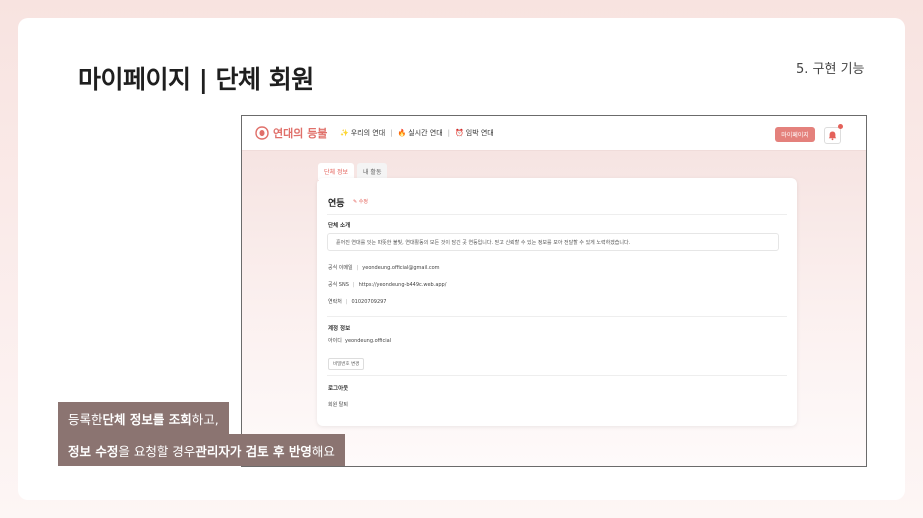 Image resolution: width=923 pixels, height=518 pixels. What do you see at coordinates (253, 451) in the screenshot?
I see `caption-highlight: 관리자가 검토 후 반영` at bounding box center [253, 451].